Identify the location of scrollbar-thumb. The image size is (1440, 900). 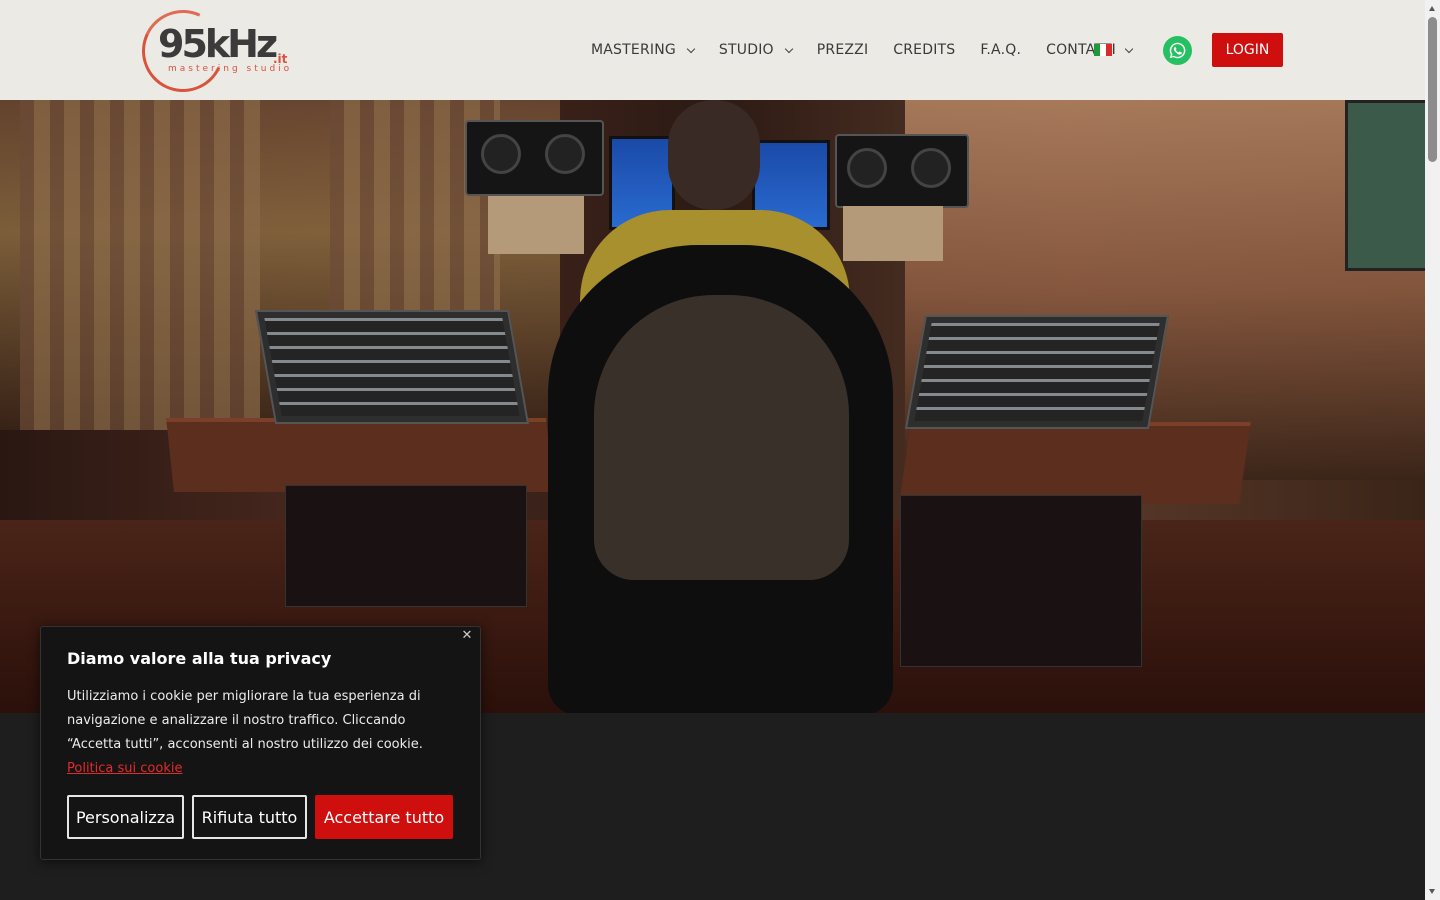
(1432, 89).